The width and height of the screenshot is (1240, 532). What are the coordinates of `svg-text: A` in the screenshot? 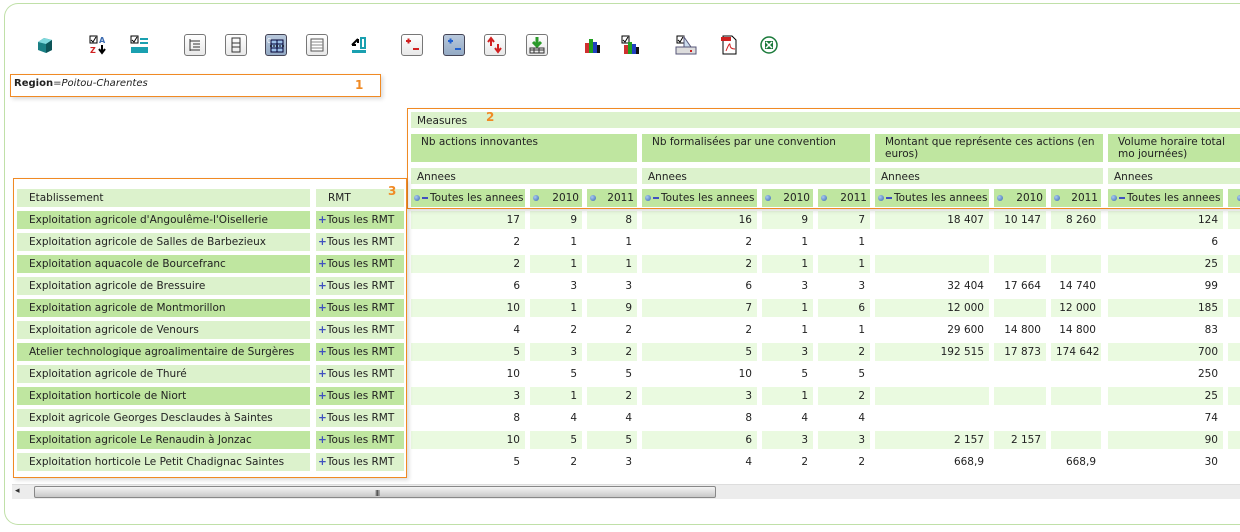 It's located at (102, 40).